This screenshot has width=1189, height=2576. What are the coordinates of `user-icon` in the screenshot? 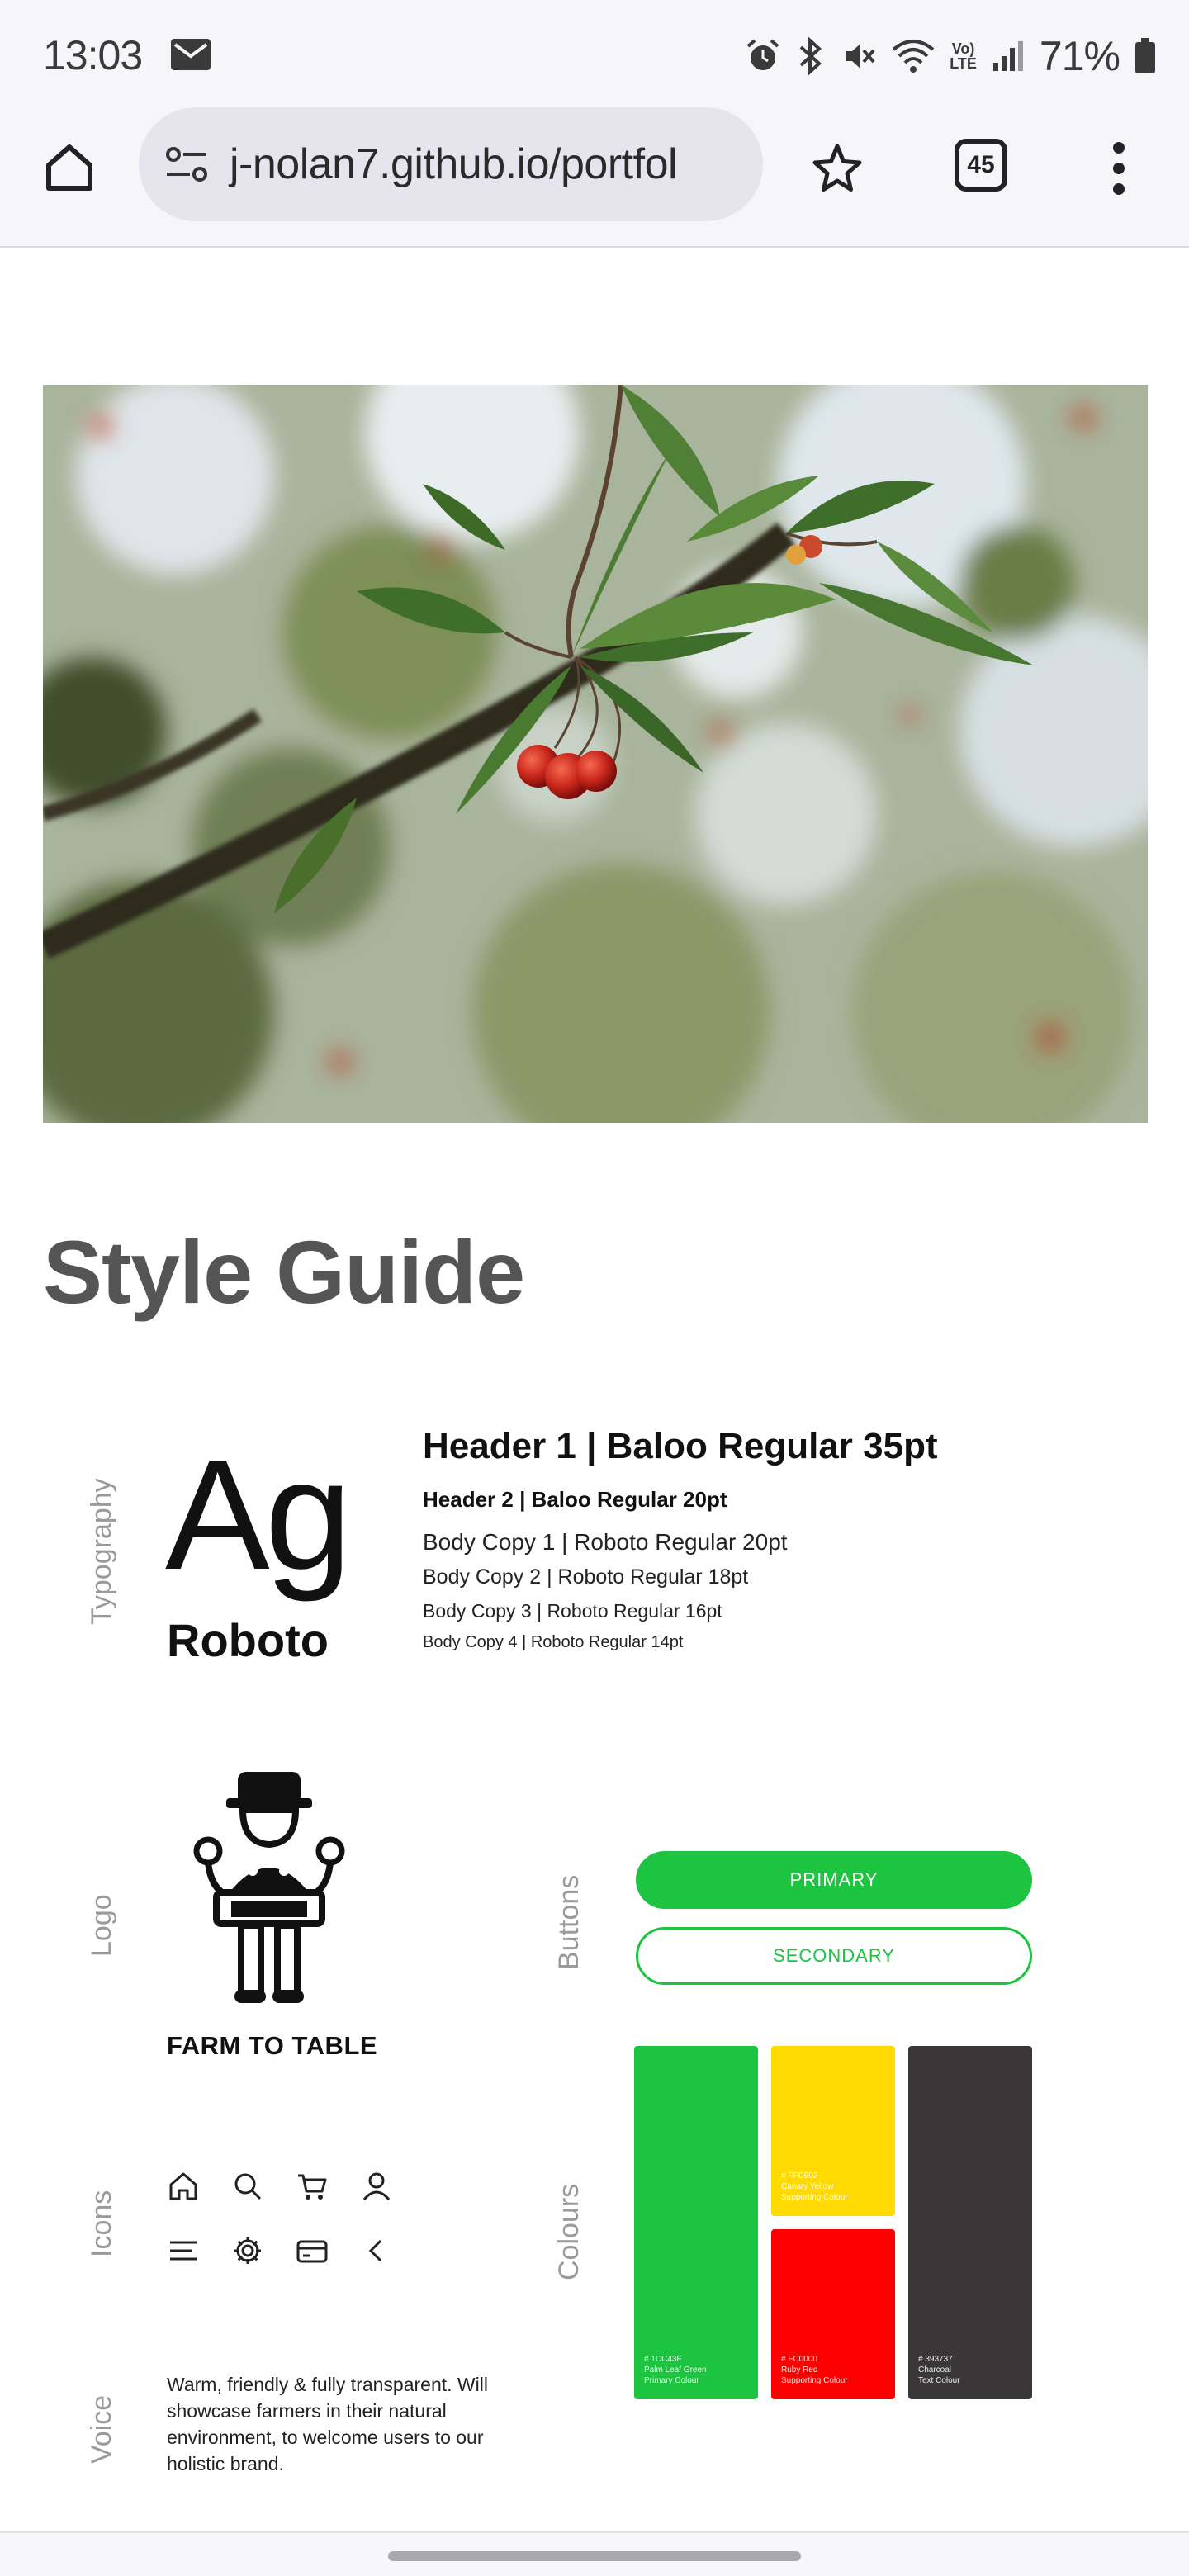 It's located at (376, 2186).